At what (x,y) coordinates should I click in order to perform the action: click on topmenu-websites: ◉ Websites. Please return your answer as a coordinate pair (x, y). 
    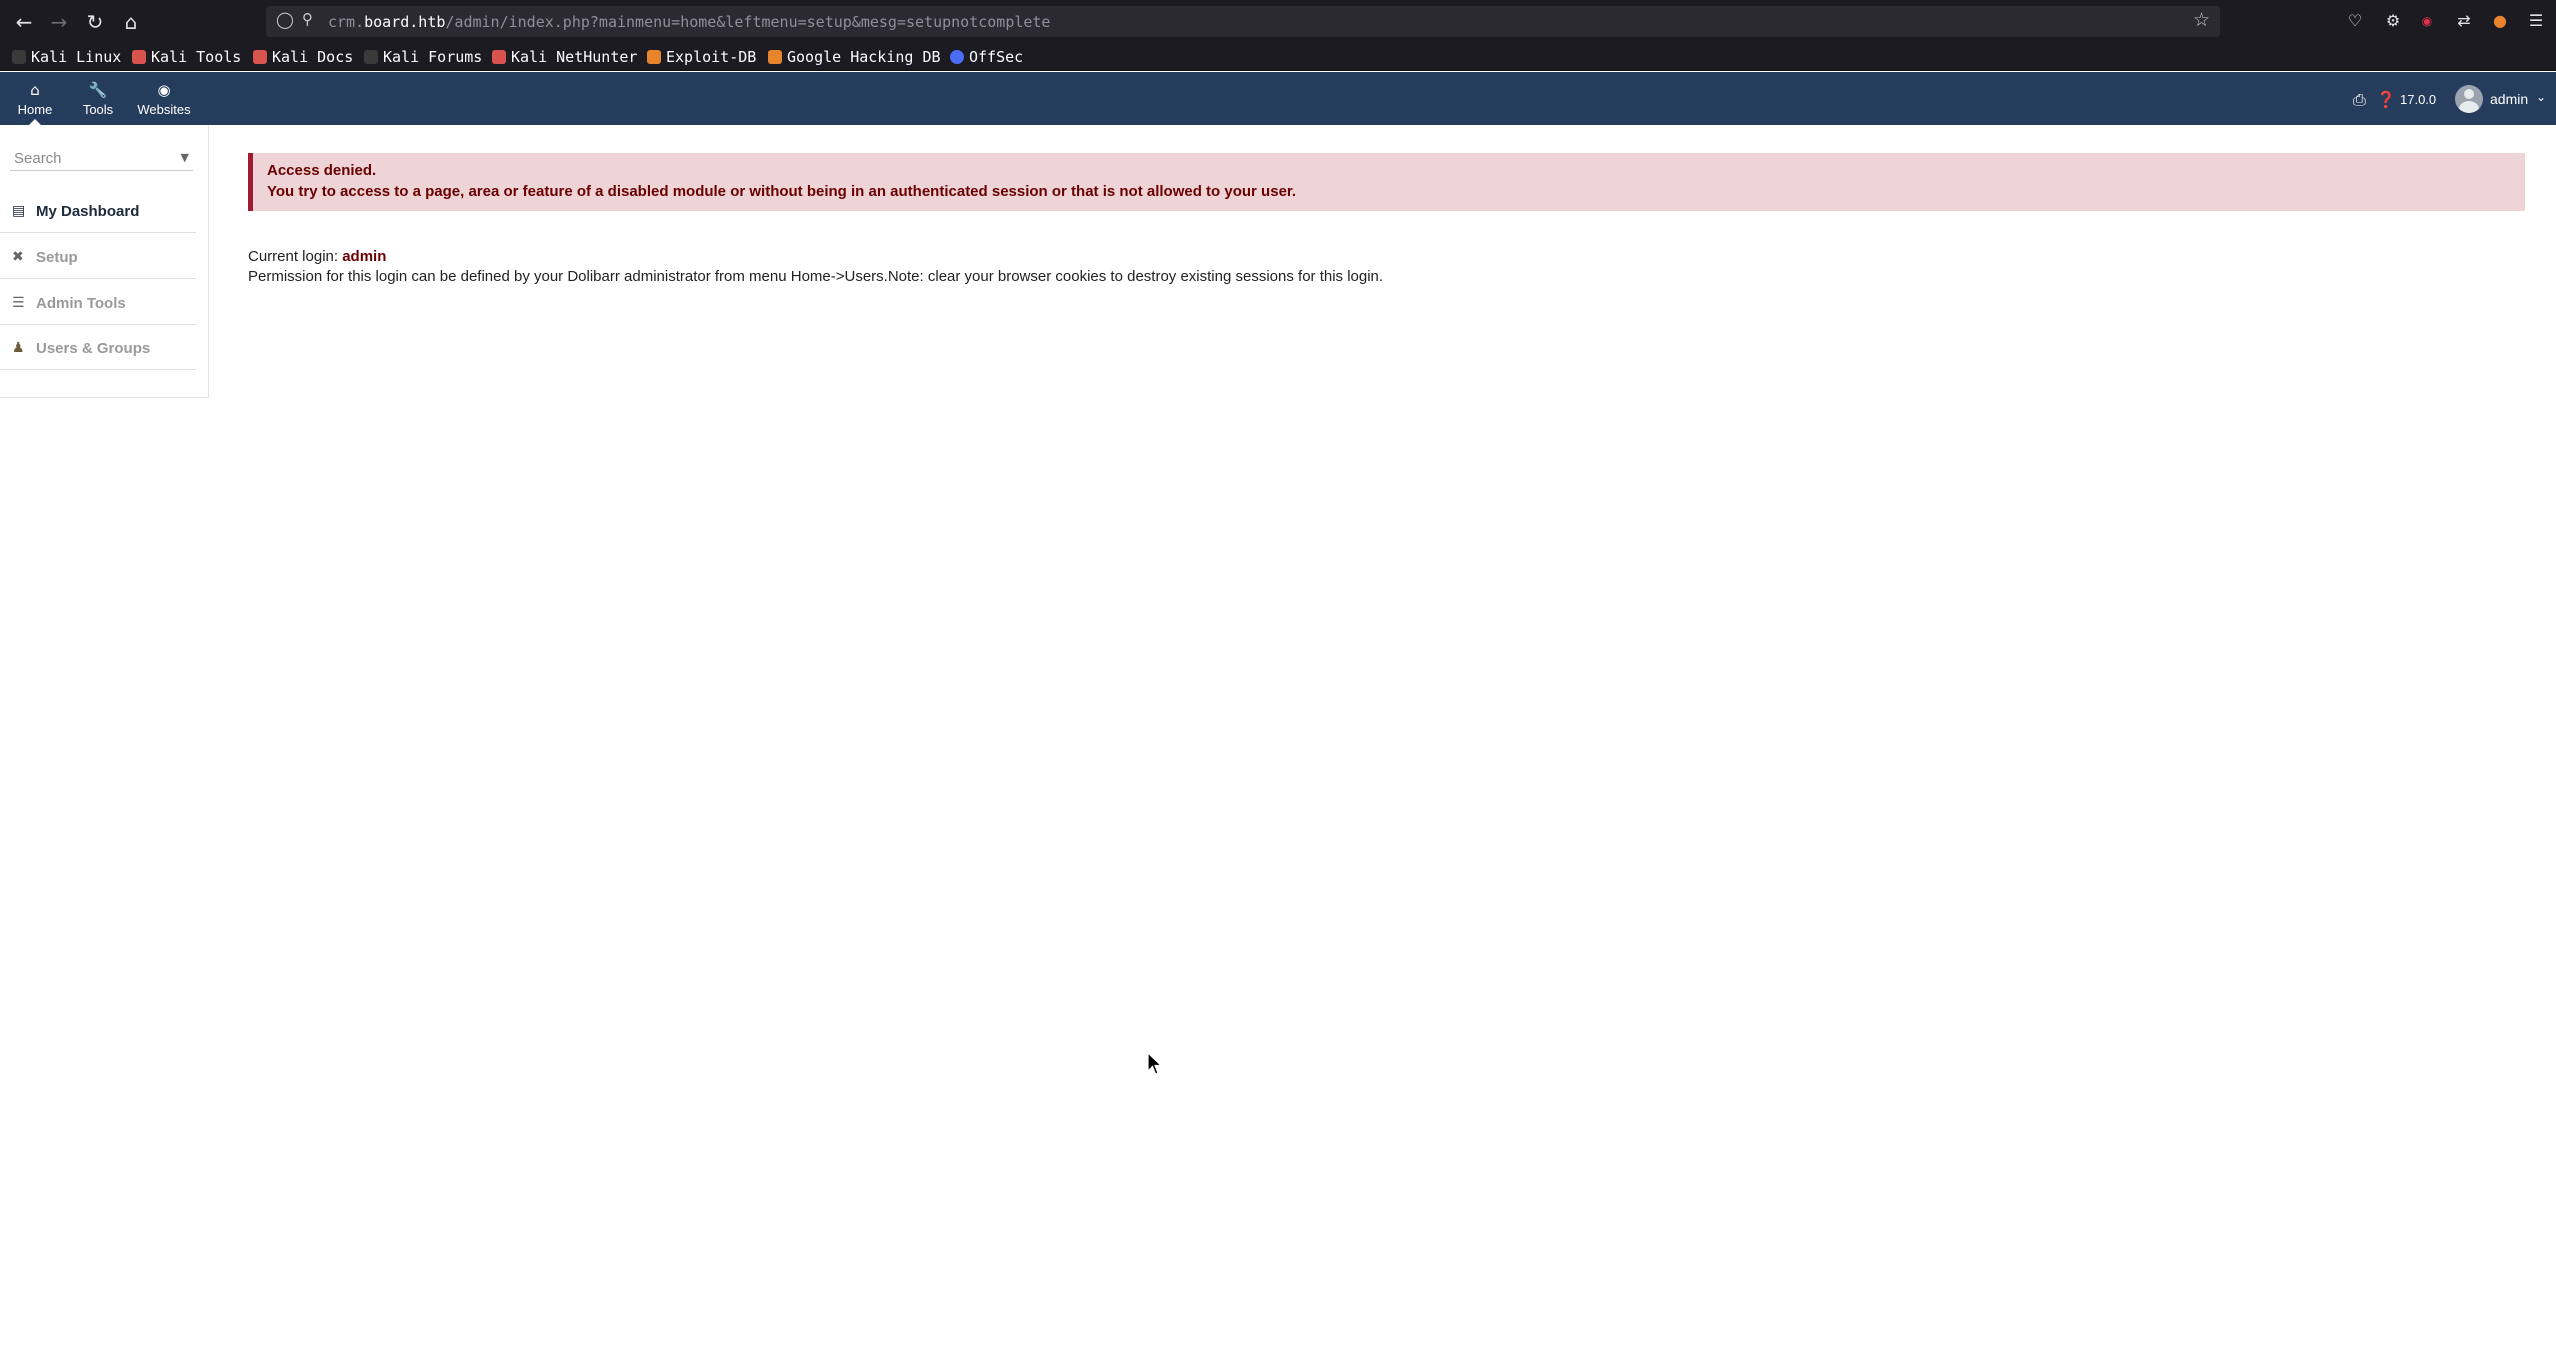
    Looking at the image, I should click on (164, 98).